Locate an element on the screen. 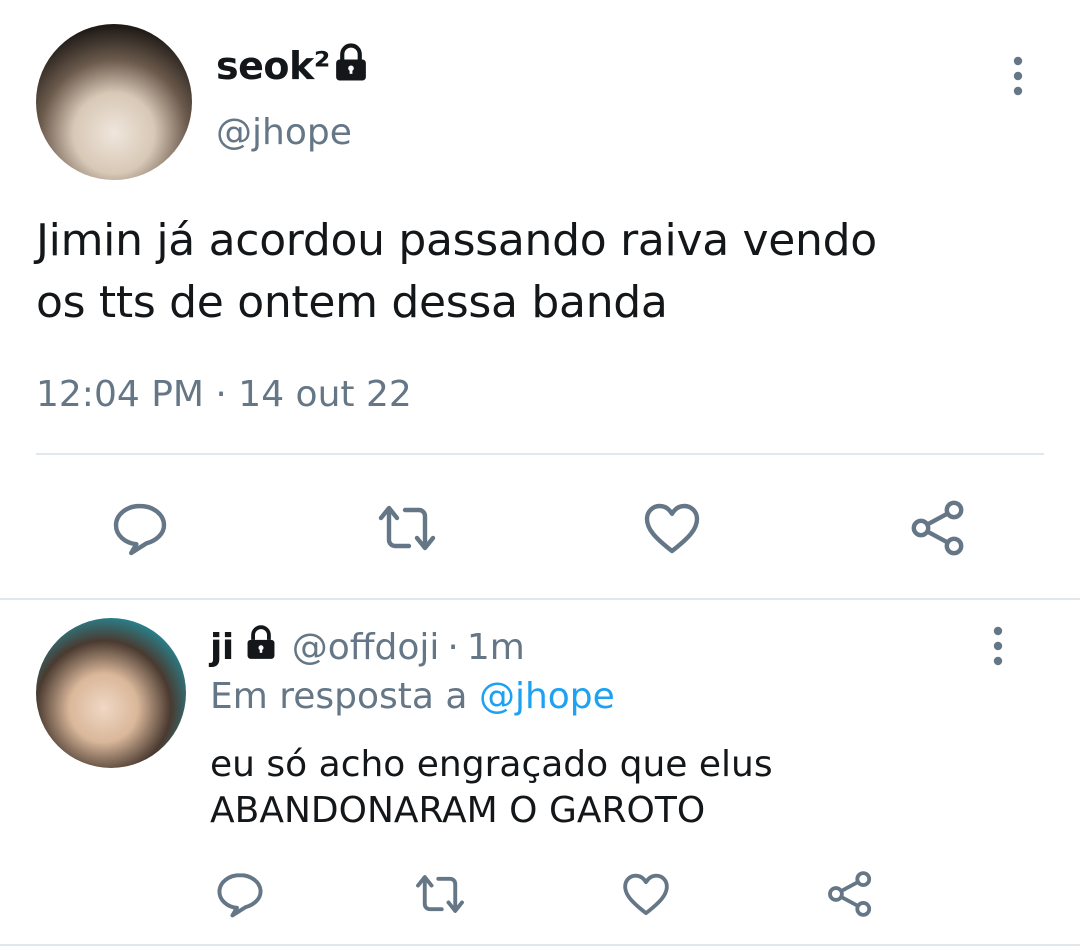 This screenshot has height=948, width=1080. author-avatar is located at coordinates (114, 102).